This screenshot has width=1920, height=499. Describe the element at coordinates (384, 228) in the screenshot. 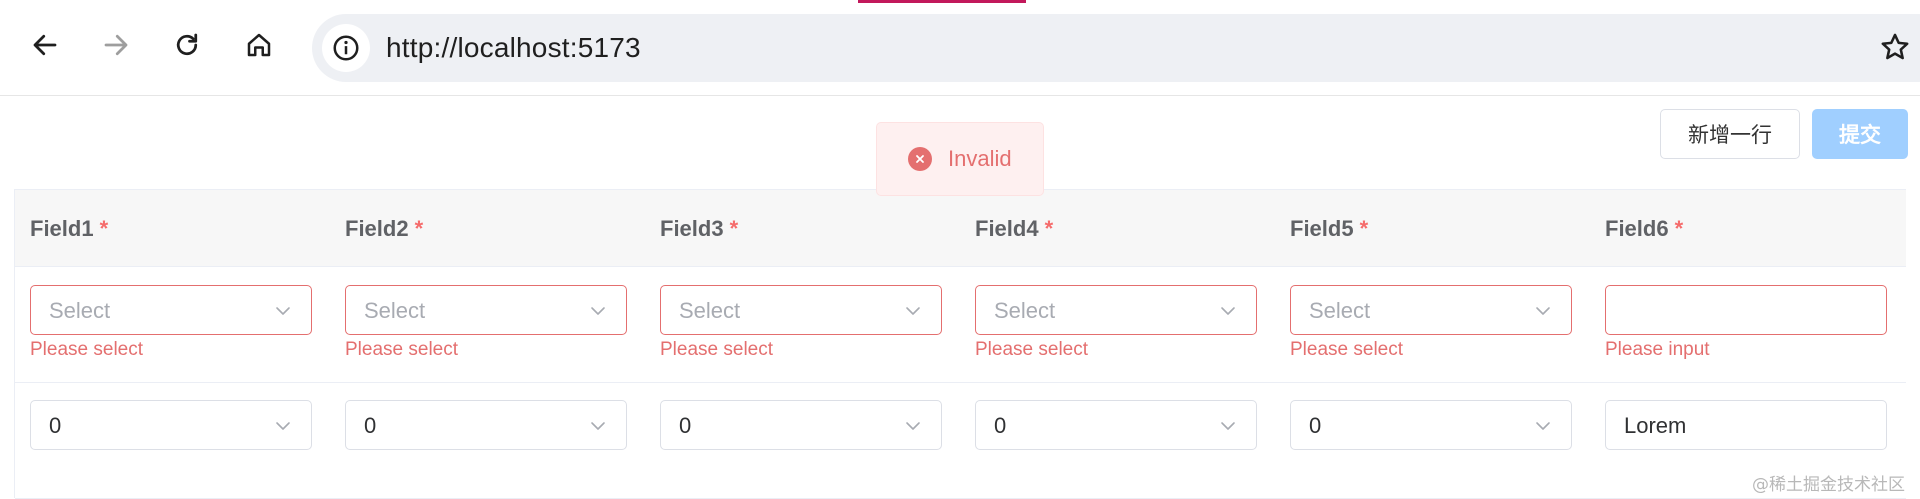

I see `column-header-field2: Field2 *` at that location.